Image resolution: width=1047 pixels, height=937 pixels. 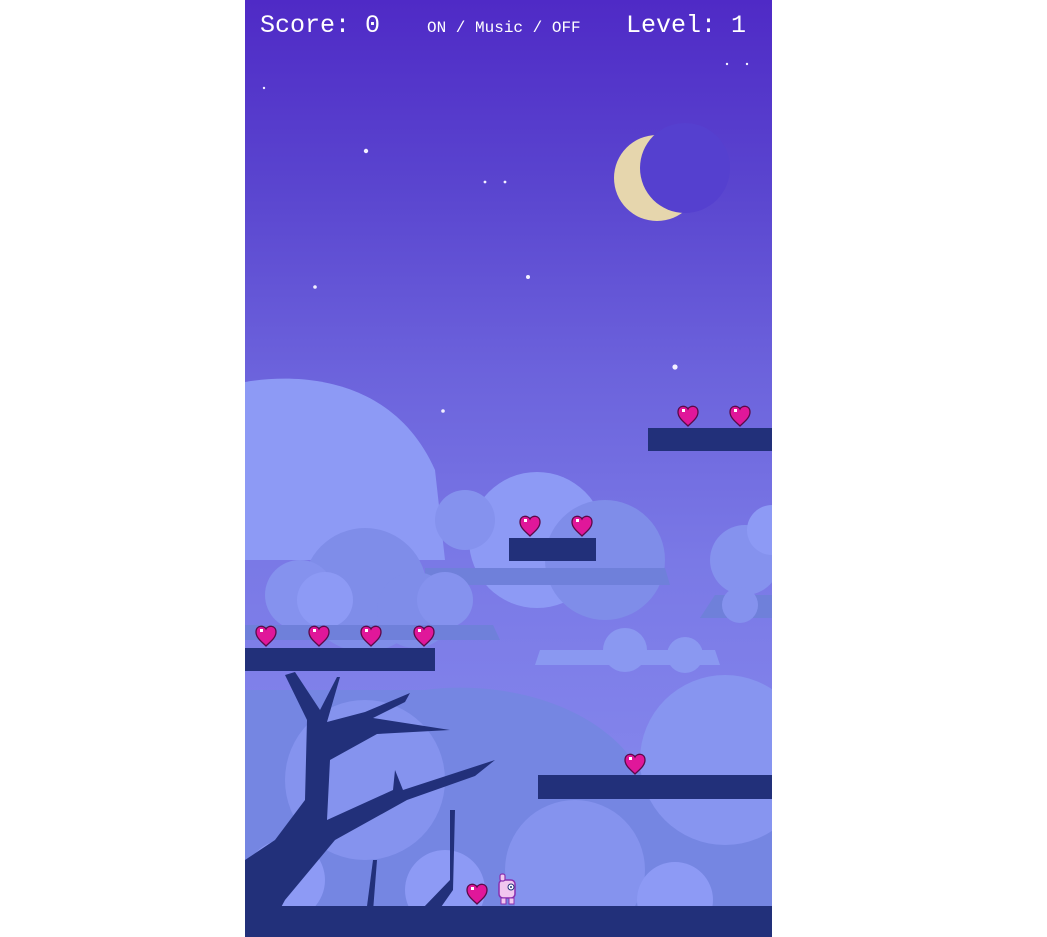 What do you see at coordinates (305, 25) in the screenshot?
I see `score-label: Score:` at bounding box center [305, 25].